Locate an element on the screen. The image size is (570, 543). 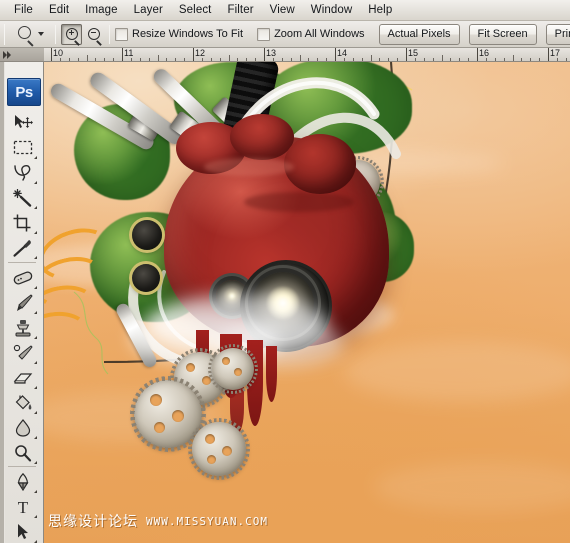
tool-crop is located at coordinates (23, 222).